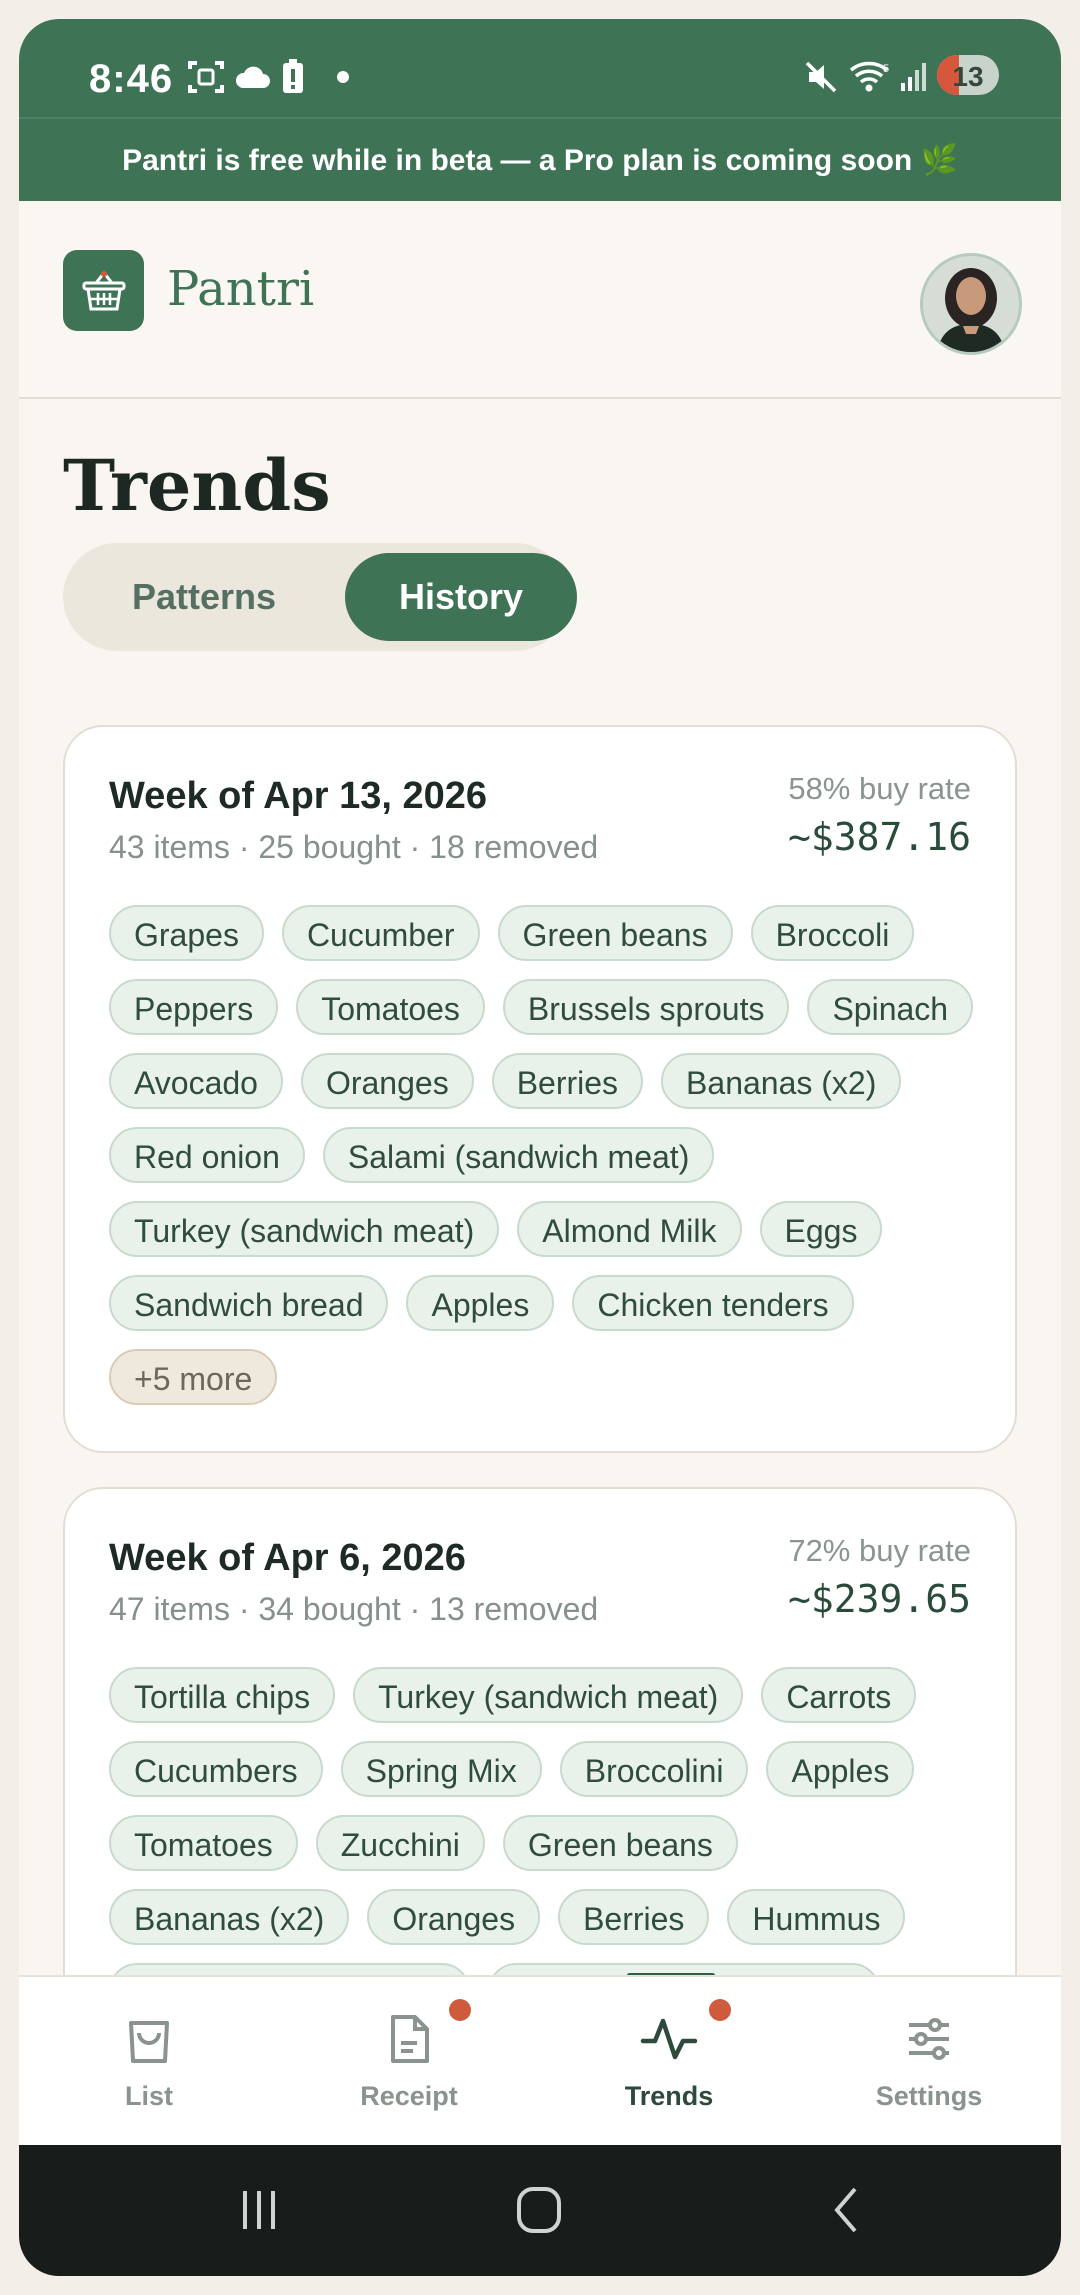 The width and height of the screenshot is (1080, 2295). What do you see at coordinates (890, 1007) in the screenshot?
I see `item-chip: Spinach` at bounding box center [890, 1007].